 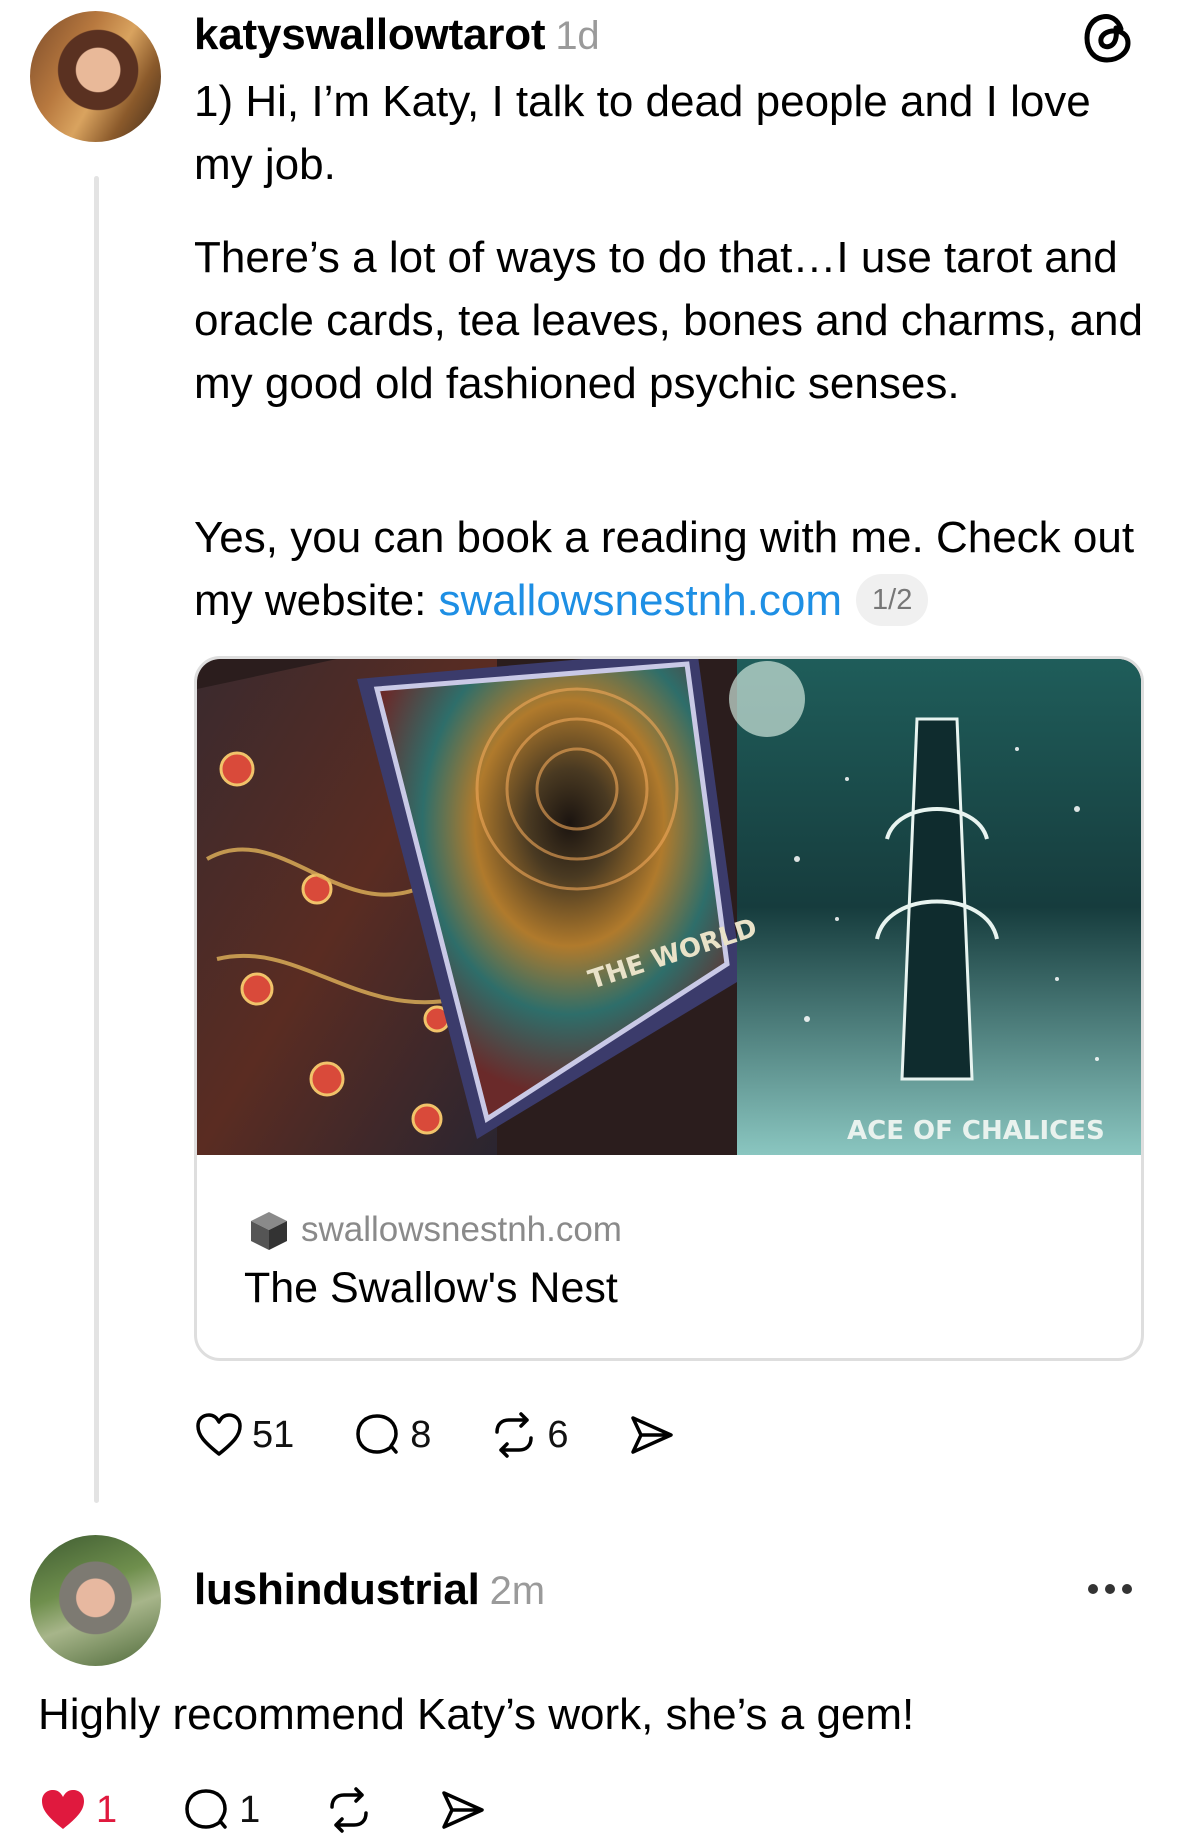 What do you see at coordinates (63, 1809) in the screenshot?
I see `heart-filled-icon` at bounding box center [63, 1809].